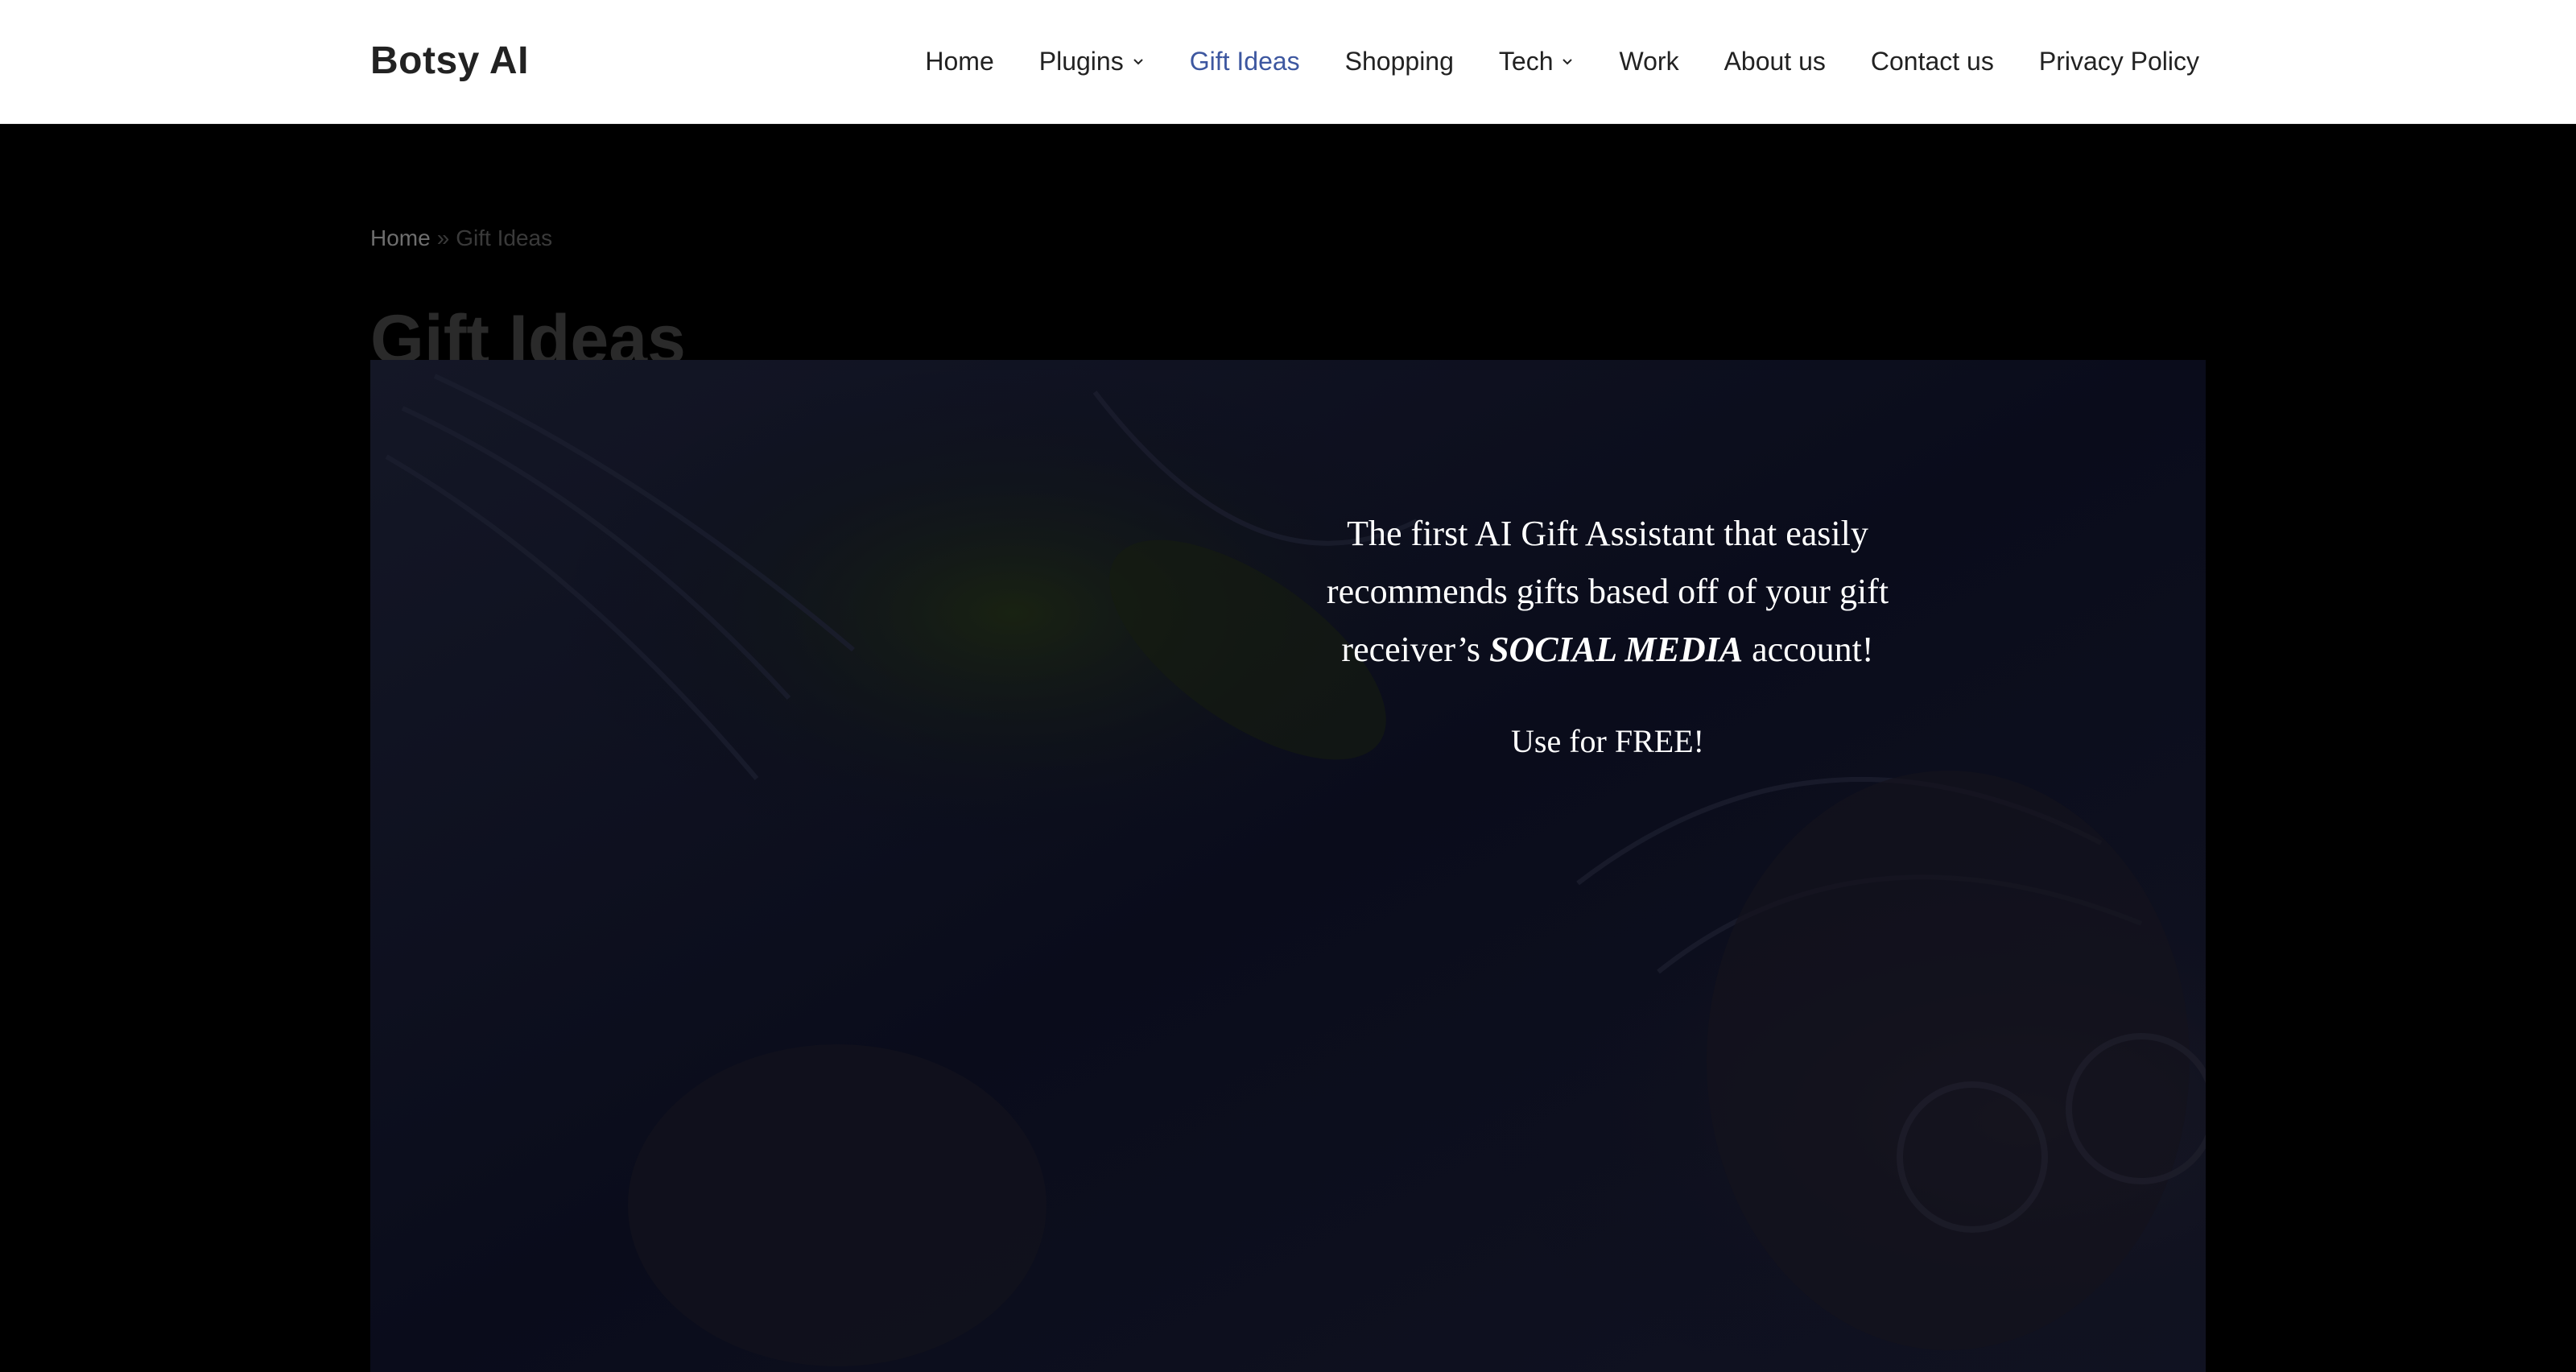 Image resolution: width=2576 pixels, height=1372 pixels. What do you see at coordinates (449, 61) in the screenshot?
I see `site-logo: Botsy AI` at bounding box center [449, 61].